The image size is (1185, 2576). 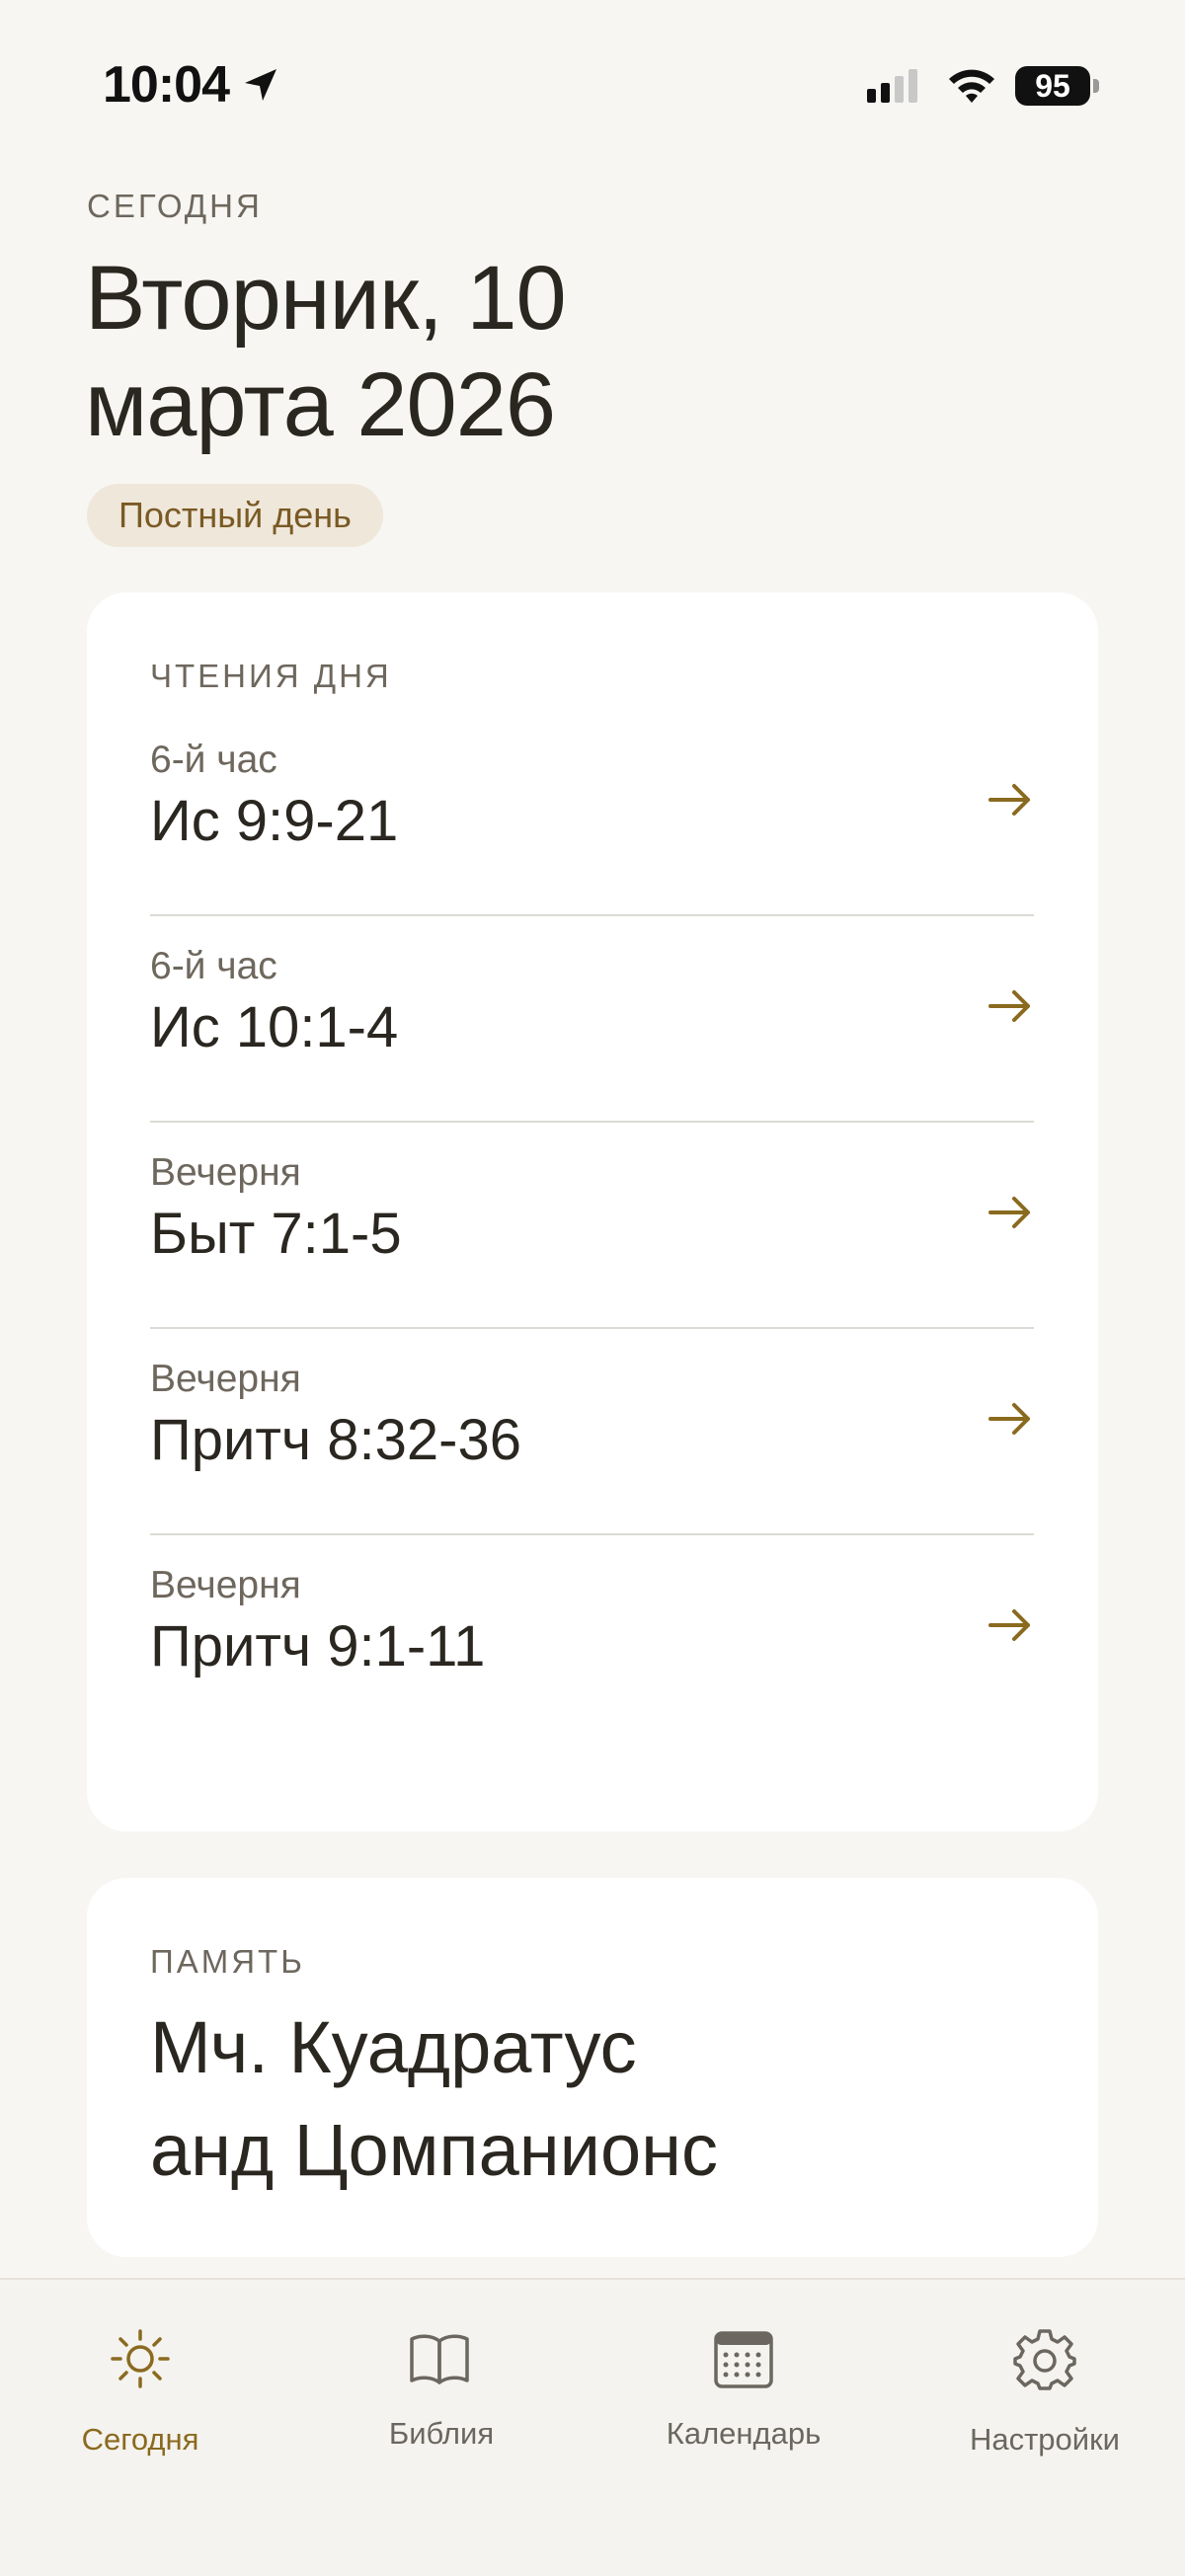 I want to click on battery-level: 95, so click(x=1053, y=86).